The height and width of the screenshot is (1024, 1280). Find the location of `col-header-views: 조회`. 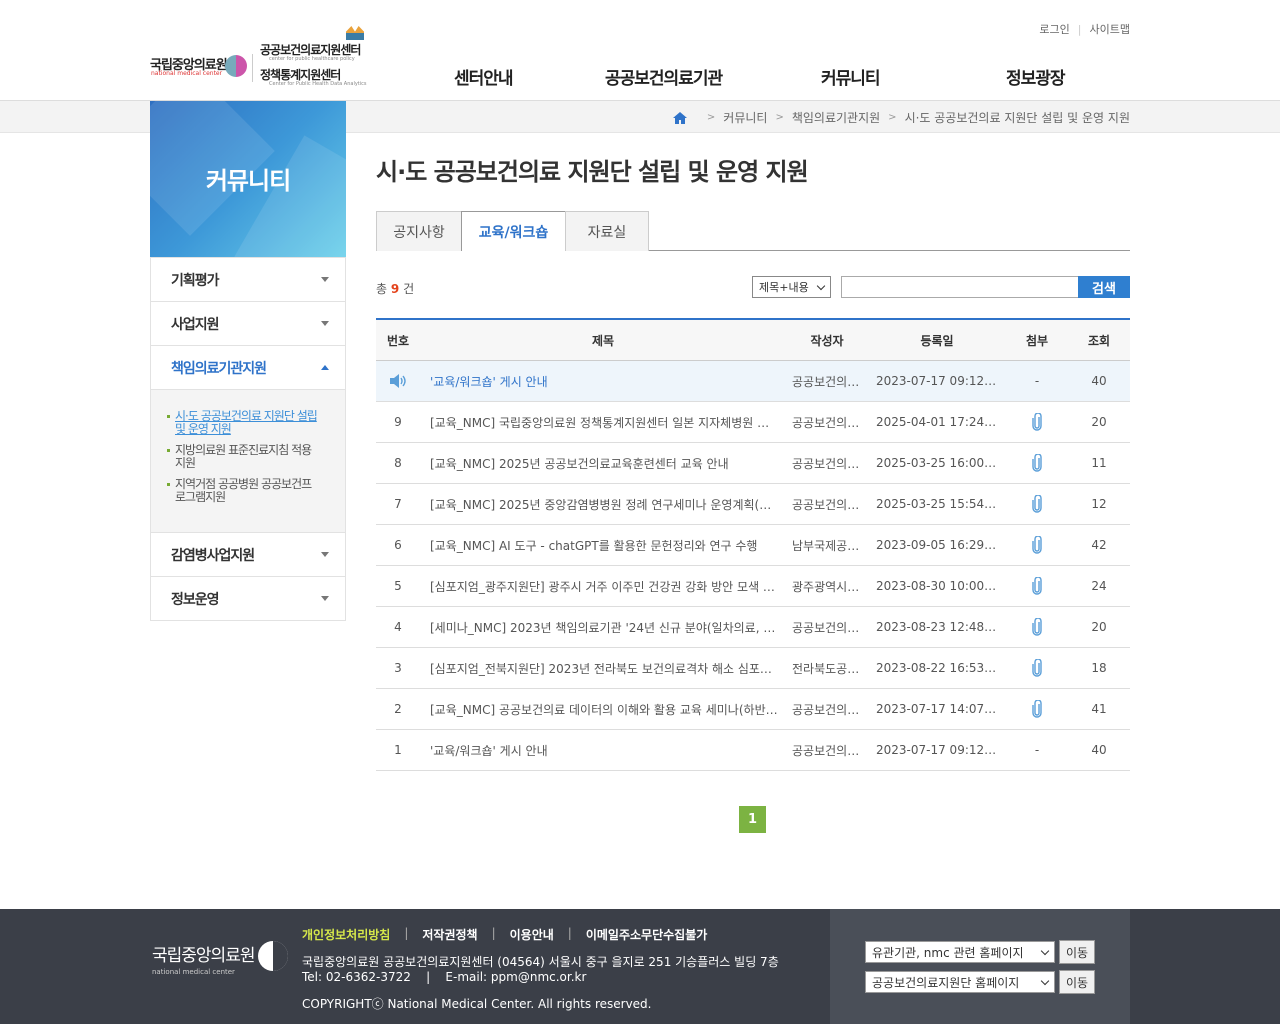

col-header-views: 조회 is located at coordinates (1099, 340).